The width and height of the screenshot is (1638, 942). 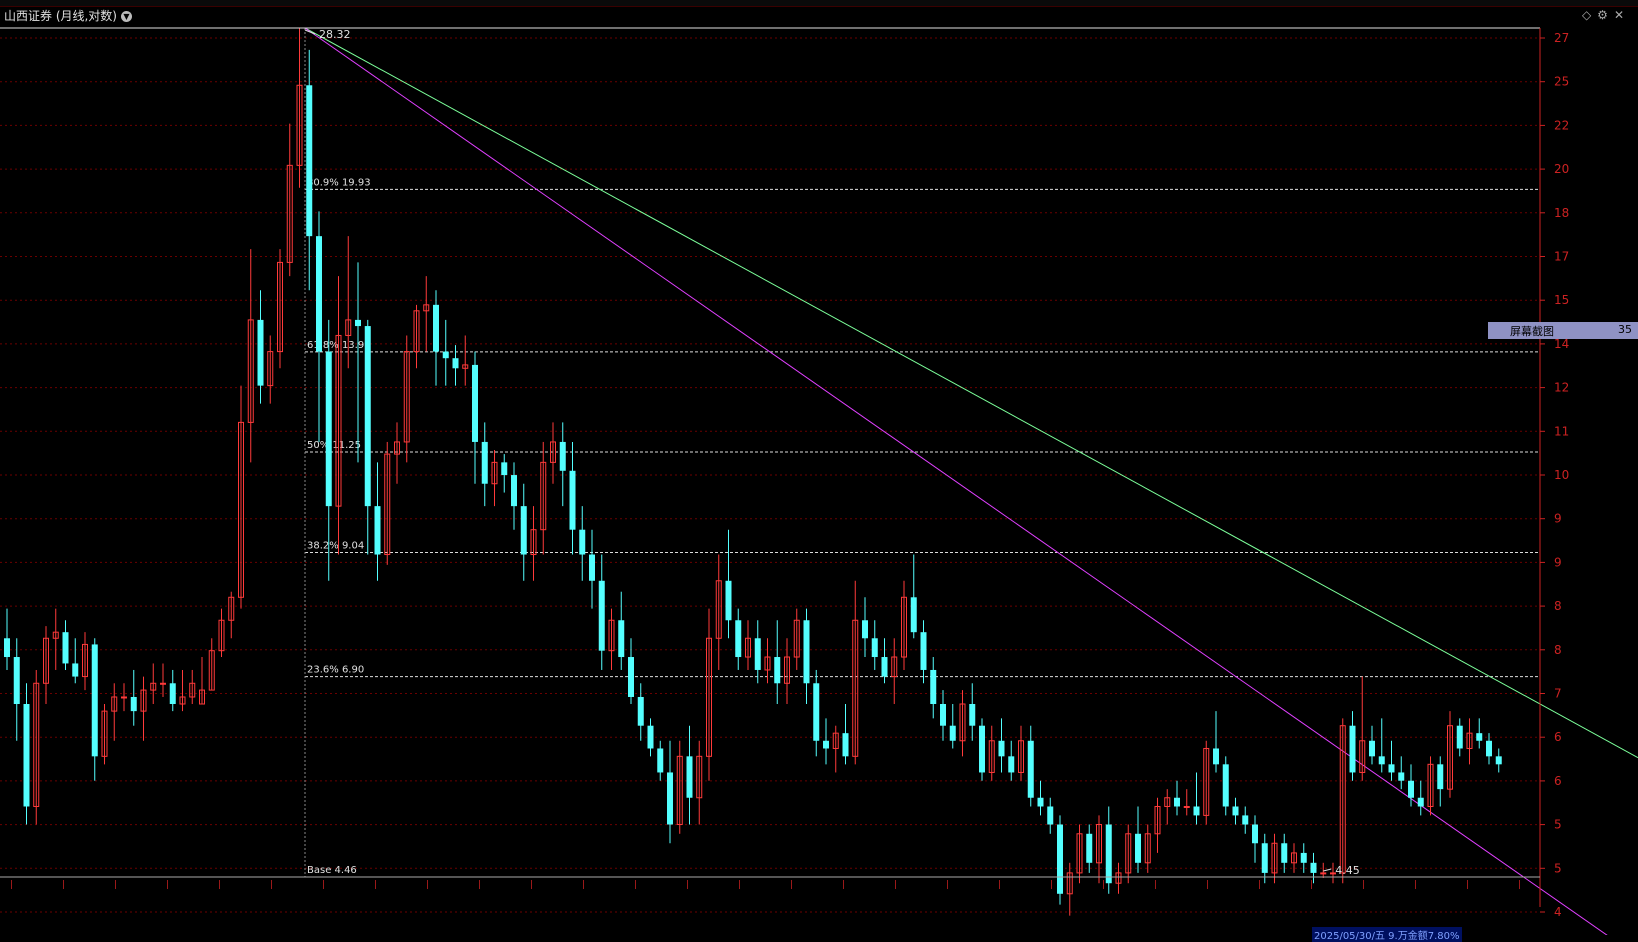 What do you see at coordinates (1563, 330) in the screenshot?
I see `context-menu-screenshot: 屏幕截图 35` at bounding box center [1563, 330].